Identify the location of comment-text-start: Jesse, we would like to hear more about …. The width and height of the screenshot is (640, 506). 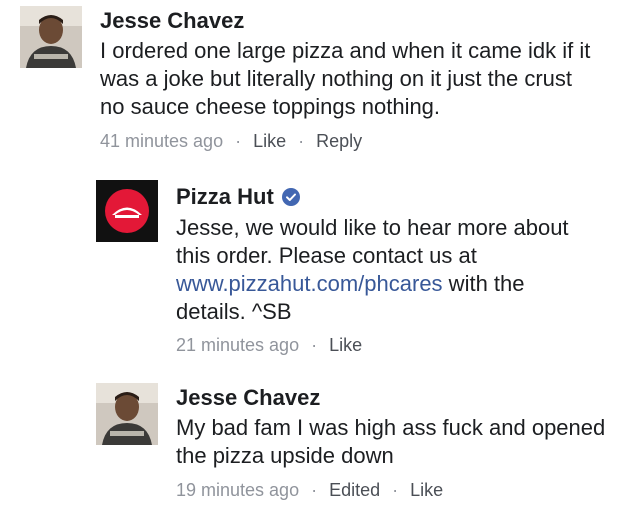
(372, 241).